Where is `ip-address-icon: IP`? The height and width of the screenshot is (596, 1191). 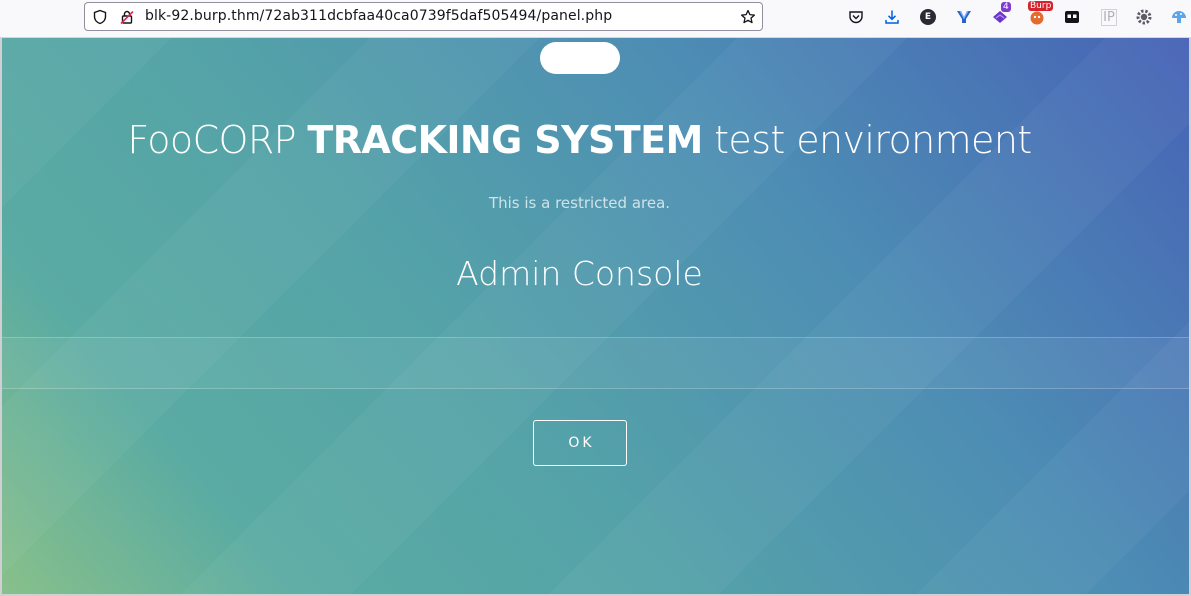 ip-address-icon: IP is located at coordinates (1109, 17).